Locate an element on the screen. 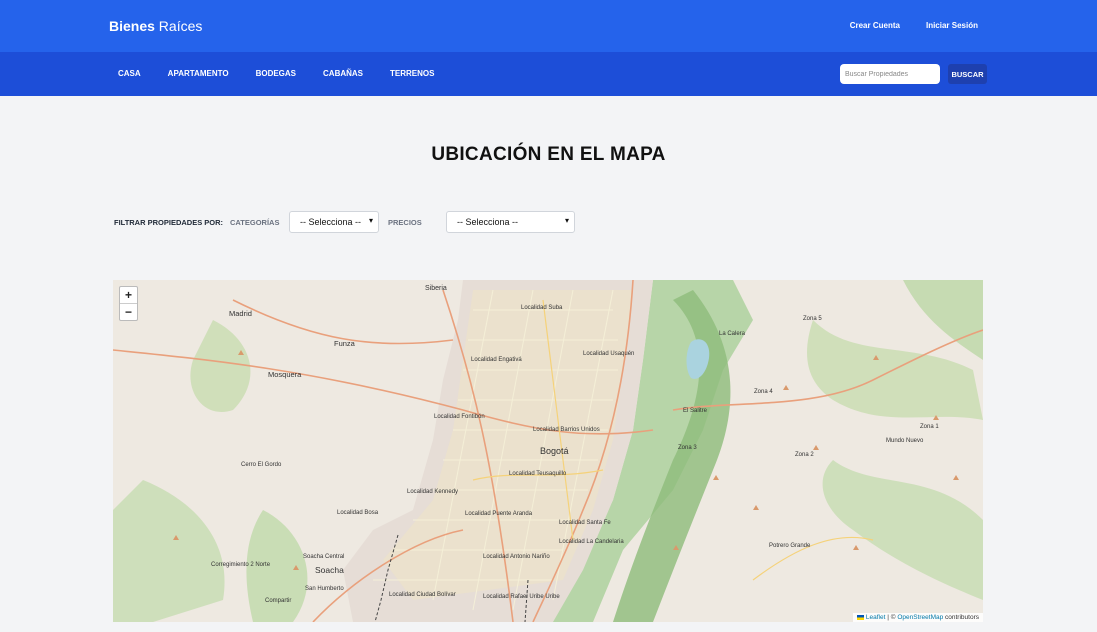 Image resolution: width=1097 pixels, height=632 pixels. map-label: San Humberto is located at coordinates (324, 589).